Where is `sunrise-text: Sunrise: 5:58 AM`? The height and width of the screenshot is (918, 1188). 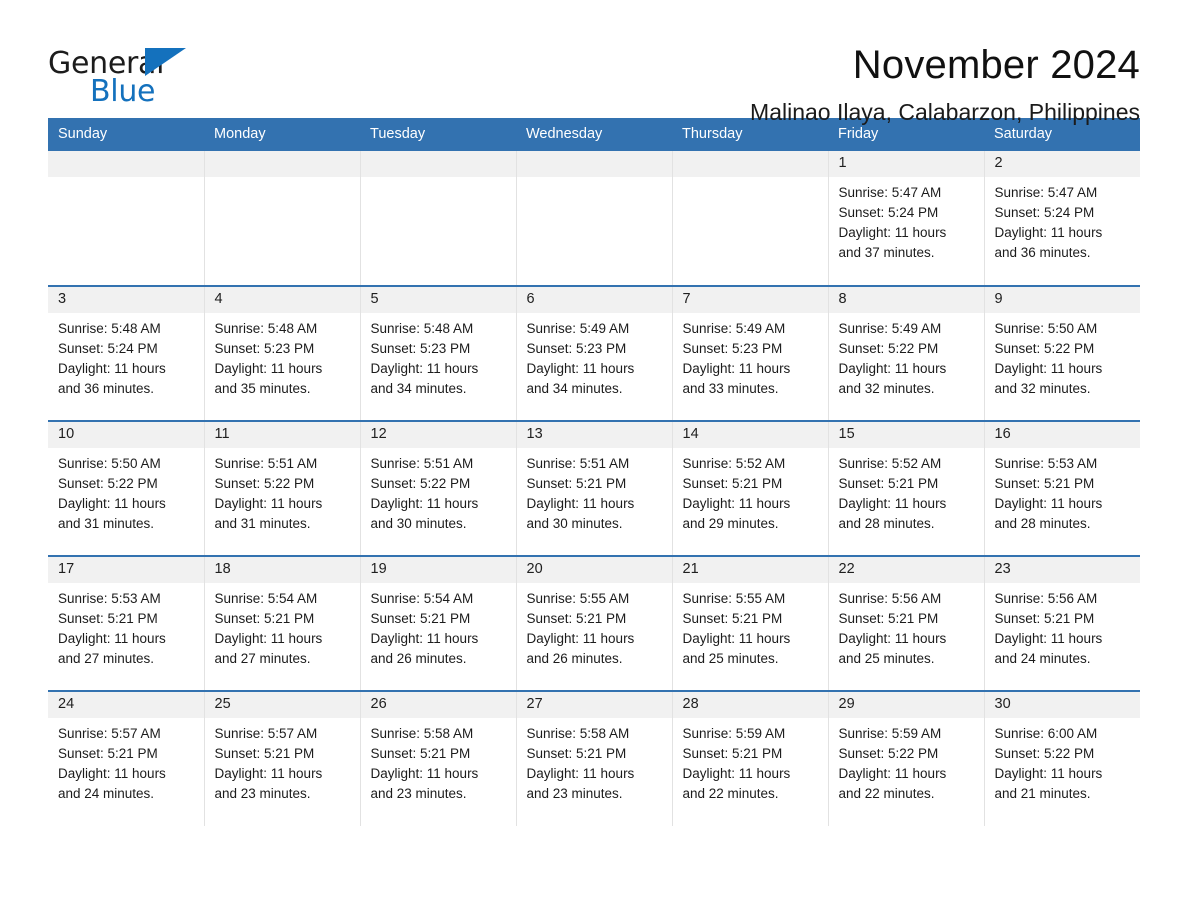 sunrise-text: Sunrise: 5:58 AM is located at coordinates (578, 733).